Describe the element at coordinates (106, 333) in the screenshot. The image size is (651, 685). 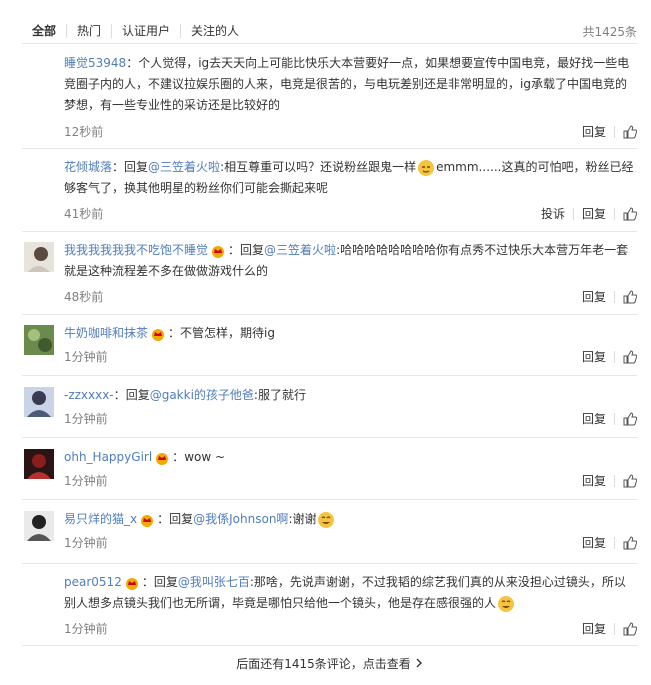
I see `username-link: 牛奶咖啡和抹茶` at that location.